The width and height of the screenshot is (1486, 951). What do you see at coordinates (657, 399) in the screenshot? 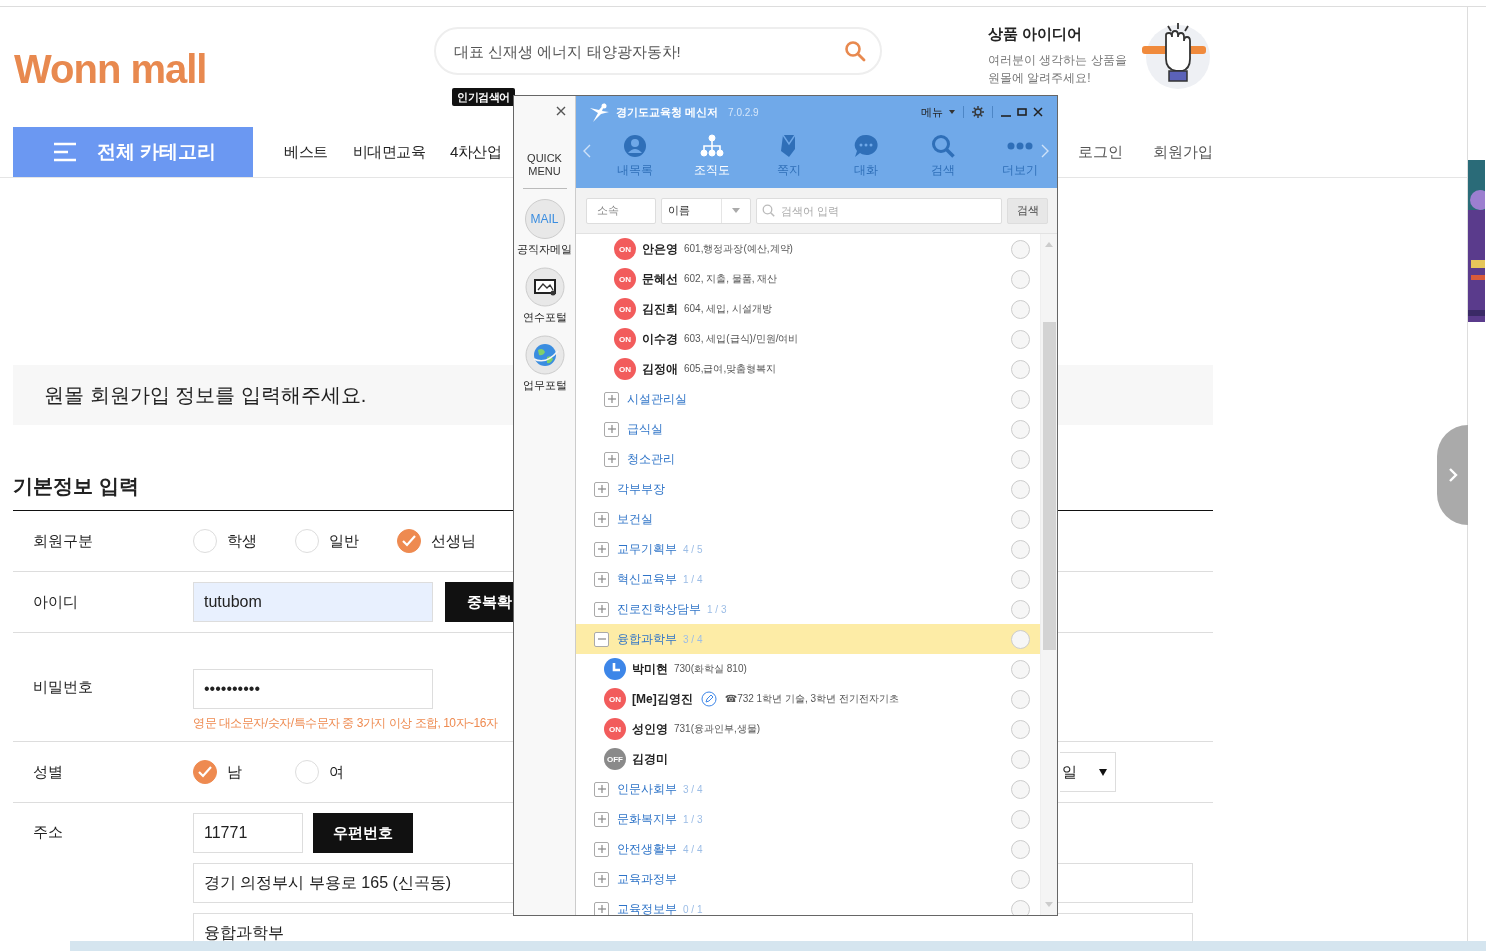
I see `department-name: 시설관리실` at bounding box center [657, 399].